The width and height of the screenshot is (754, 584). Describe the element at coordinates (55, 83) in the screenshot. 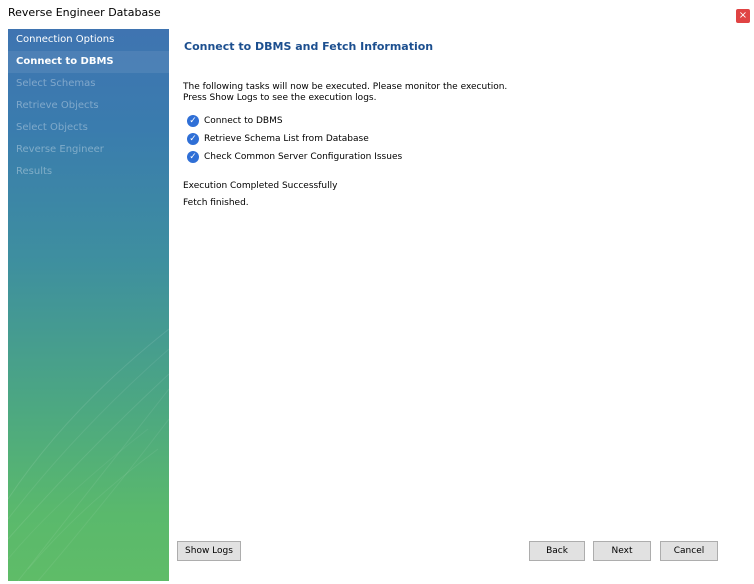

I see `sidebar-item-select-schemas: Select Schemas` at that location.